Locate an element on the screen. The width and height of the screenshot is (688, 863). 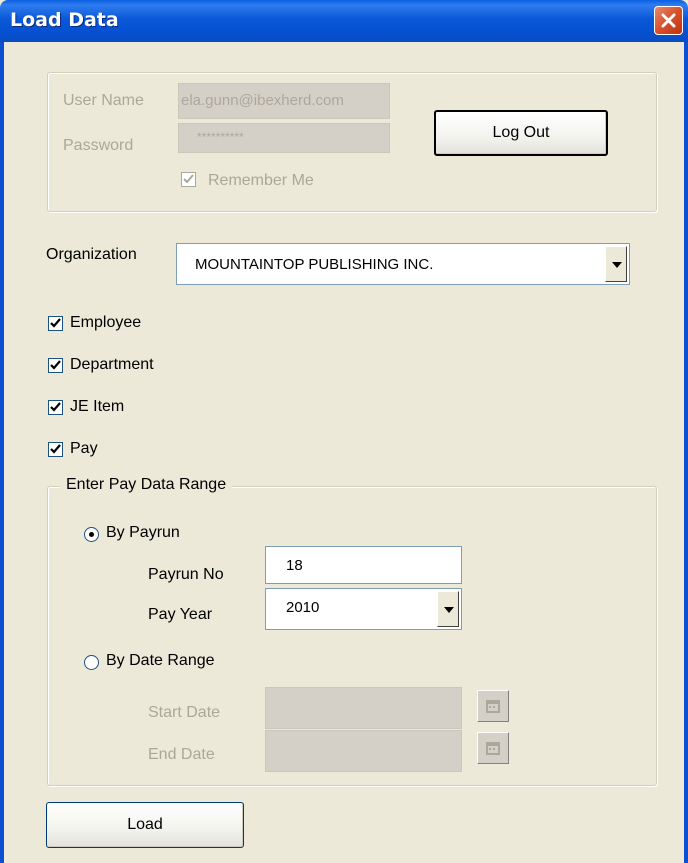
organization-value: MOUNTAINTOP PUBLISHING INC. is located at coordinates (314, 264).